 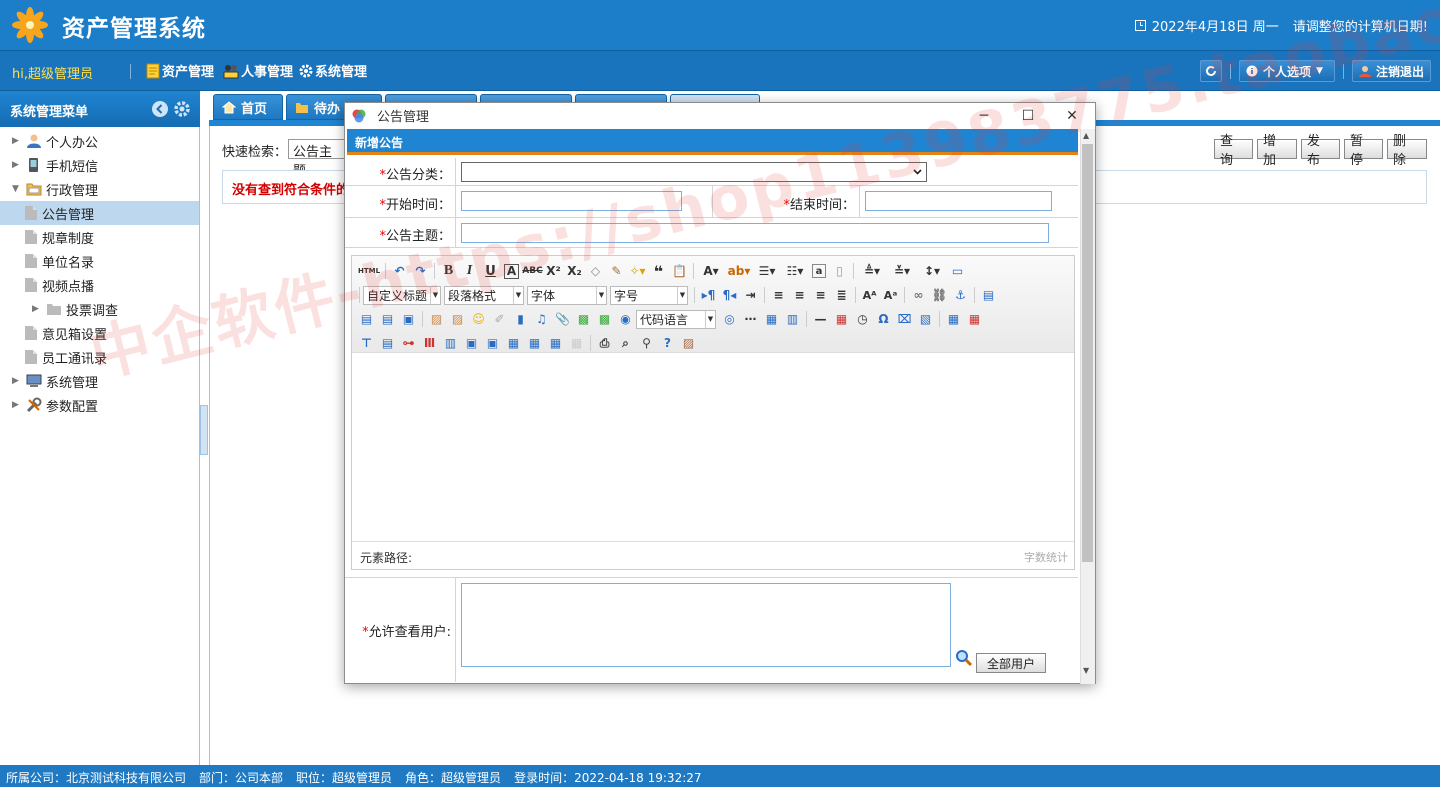 What do you see at coordinates (436, 319) in the screenshot?
I see `insert-image-icon: ▨` at bounding box center [436, 319].